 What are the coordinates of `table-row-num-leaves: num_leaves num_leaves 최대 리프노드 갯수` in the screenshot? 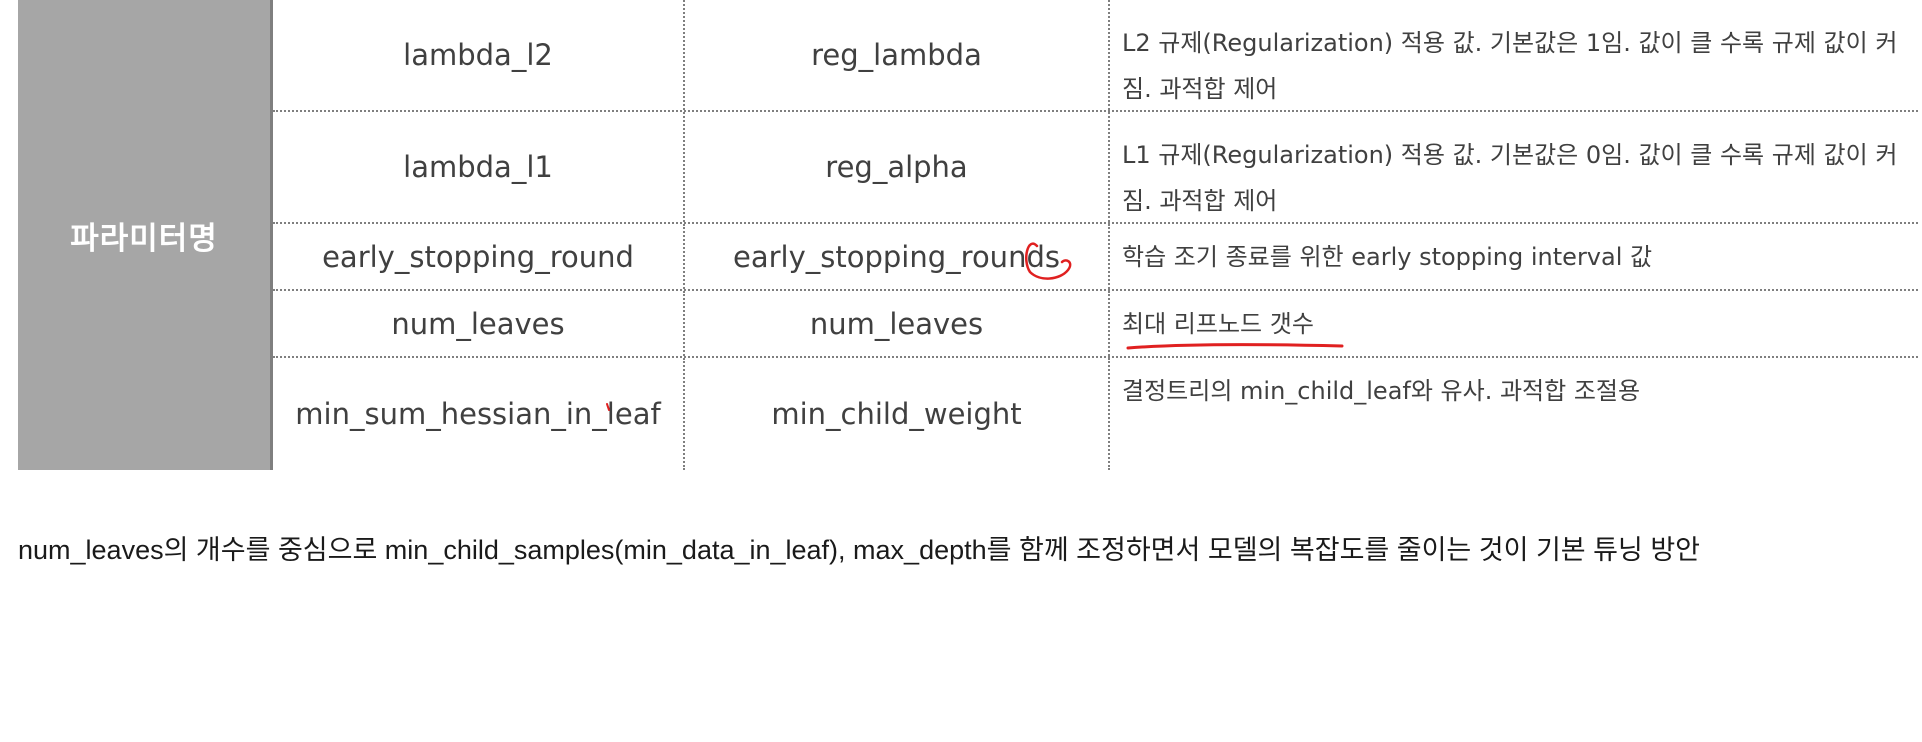 It's located at (1095, 324).